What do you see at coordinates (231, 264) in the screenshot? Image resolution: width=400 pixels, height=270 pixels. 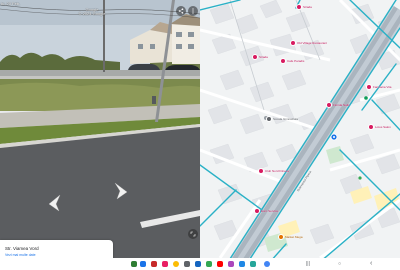 I see `photos-app-icon` at bounding box center [231, 264].